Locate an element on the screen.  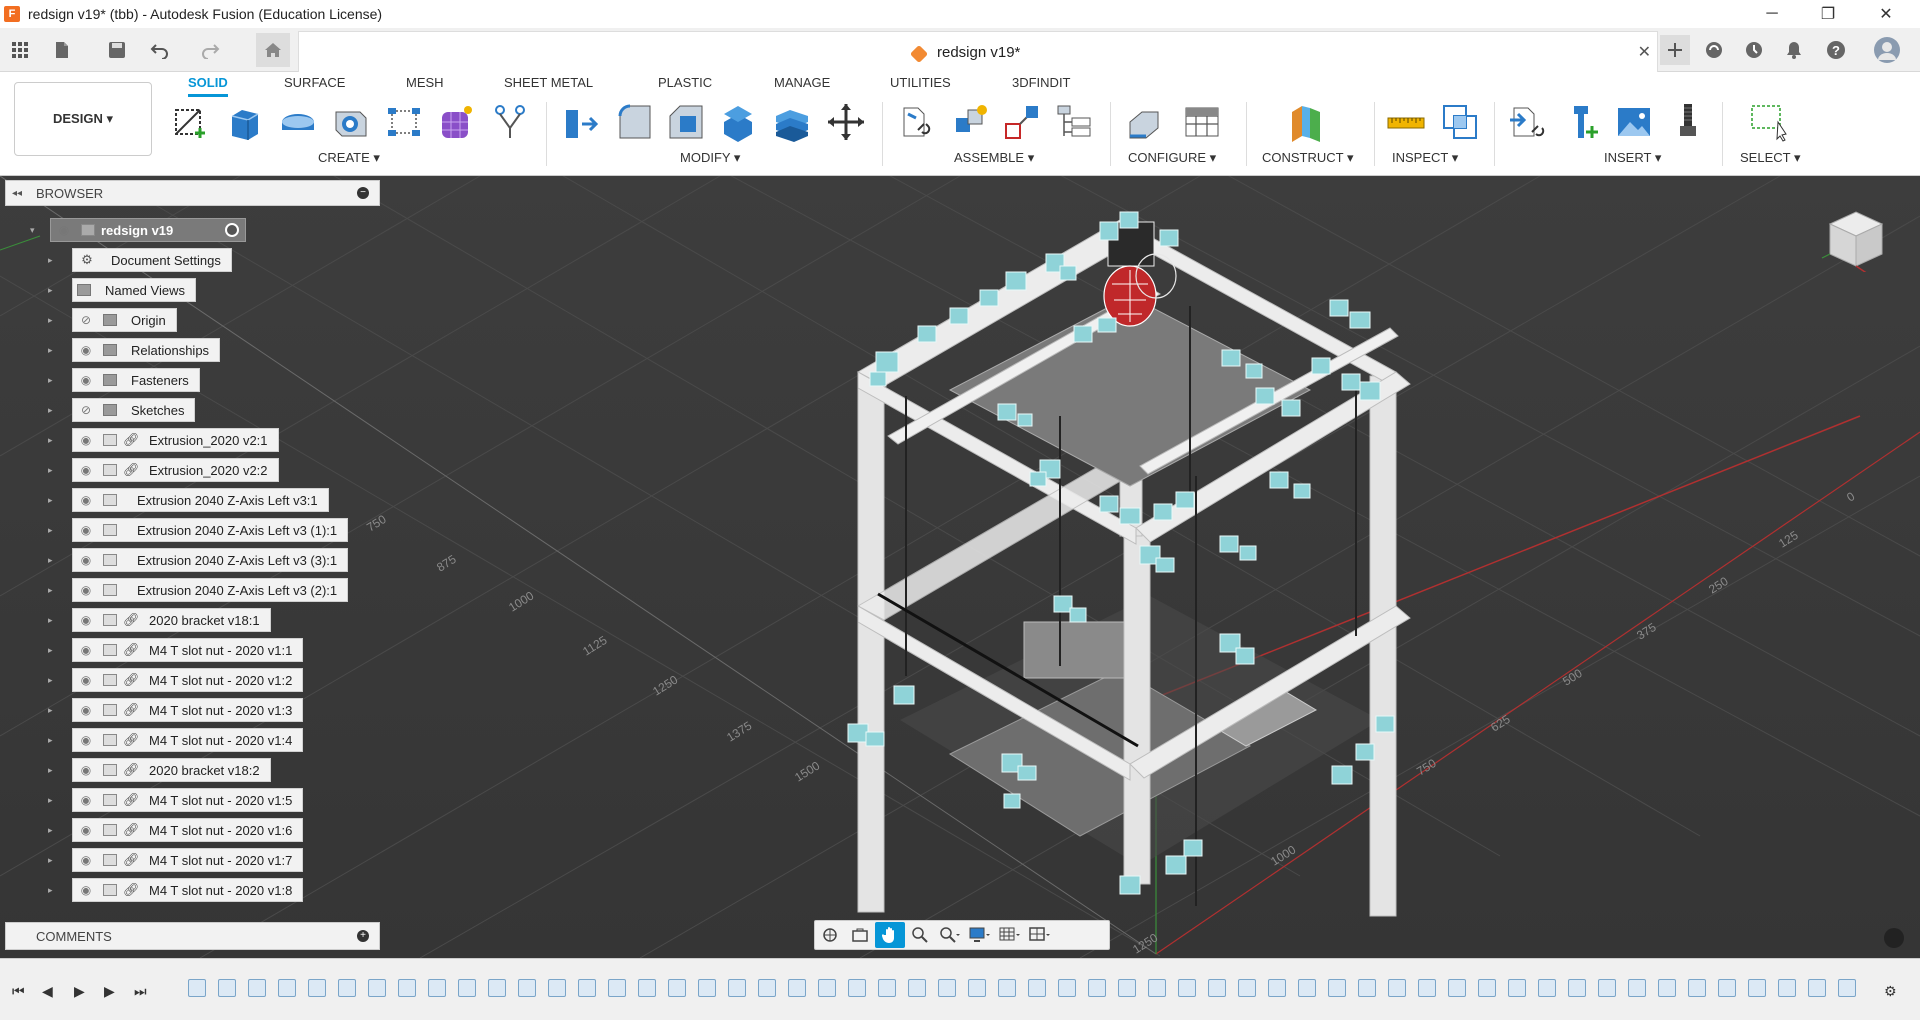
browser-panel-header: ◂◂ BROWSER − is located at coordinates (192, 193).